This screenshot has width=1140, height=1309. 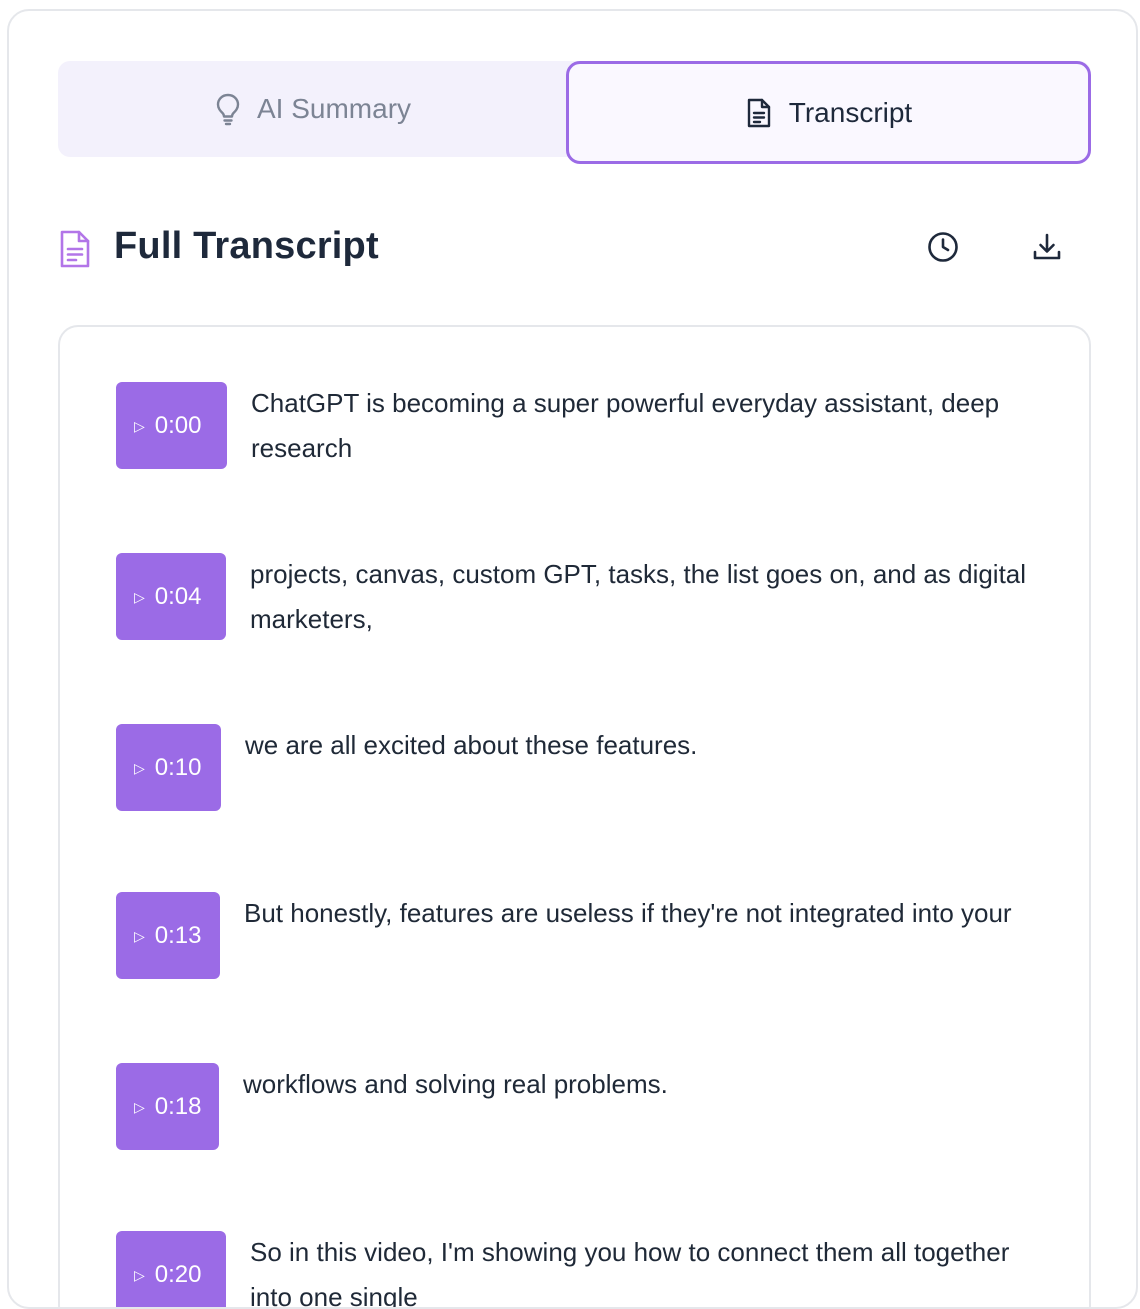 I want to click on timestamp-label: 0:13, so click(x=178, y=935).